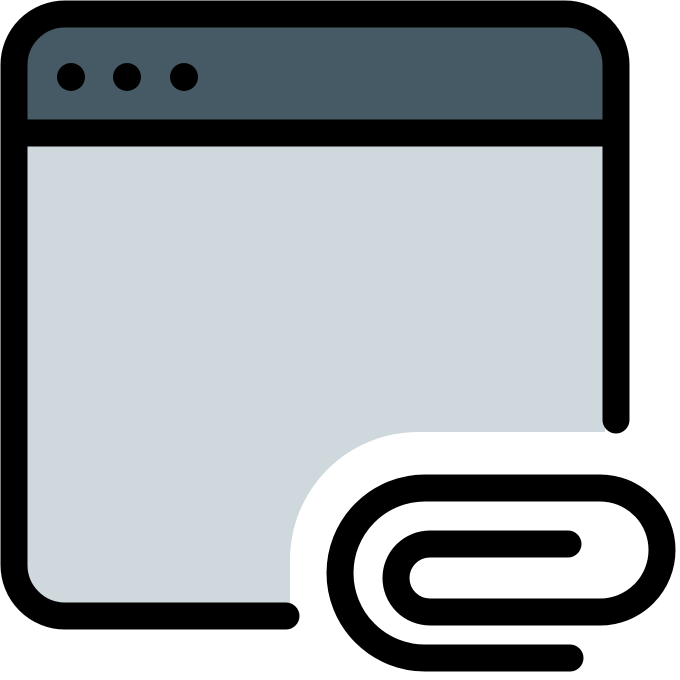 The width and height of the screenshot is (680, 680). I want to click on window-title-bar, so click(313, 77).